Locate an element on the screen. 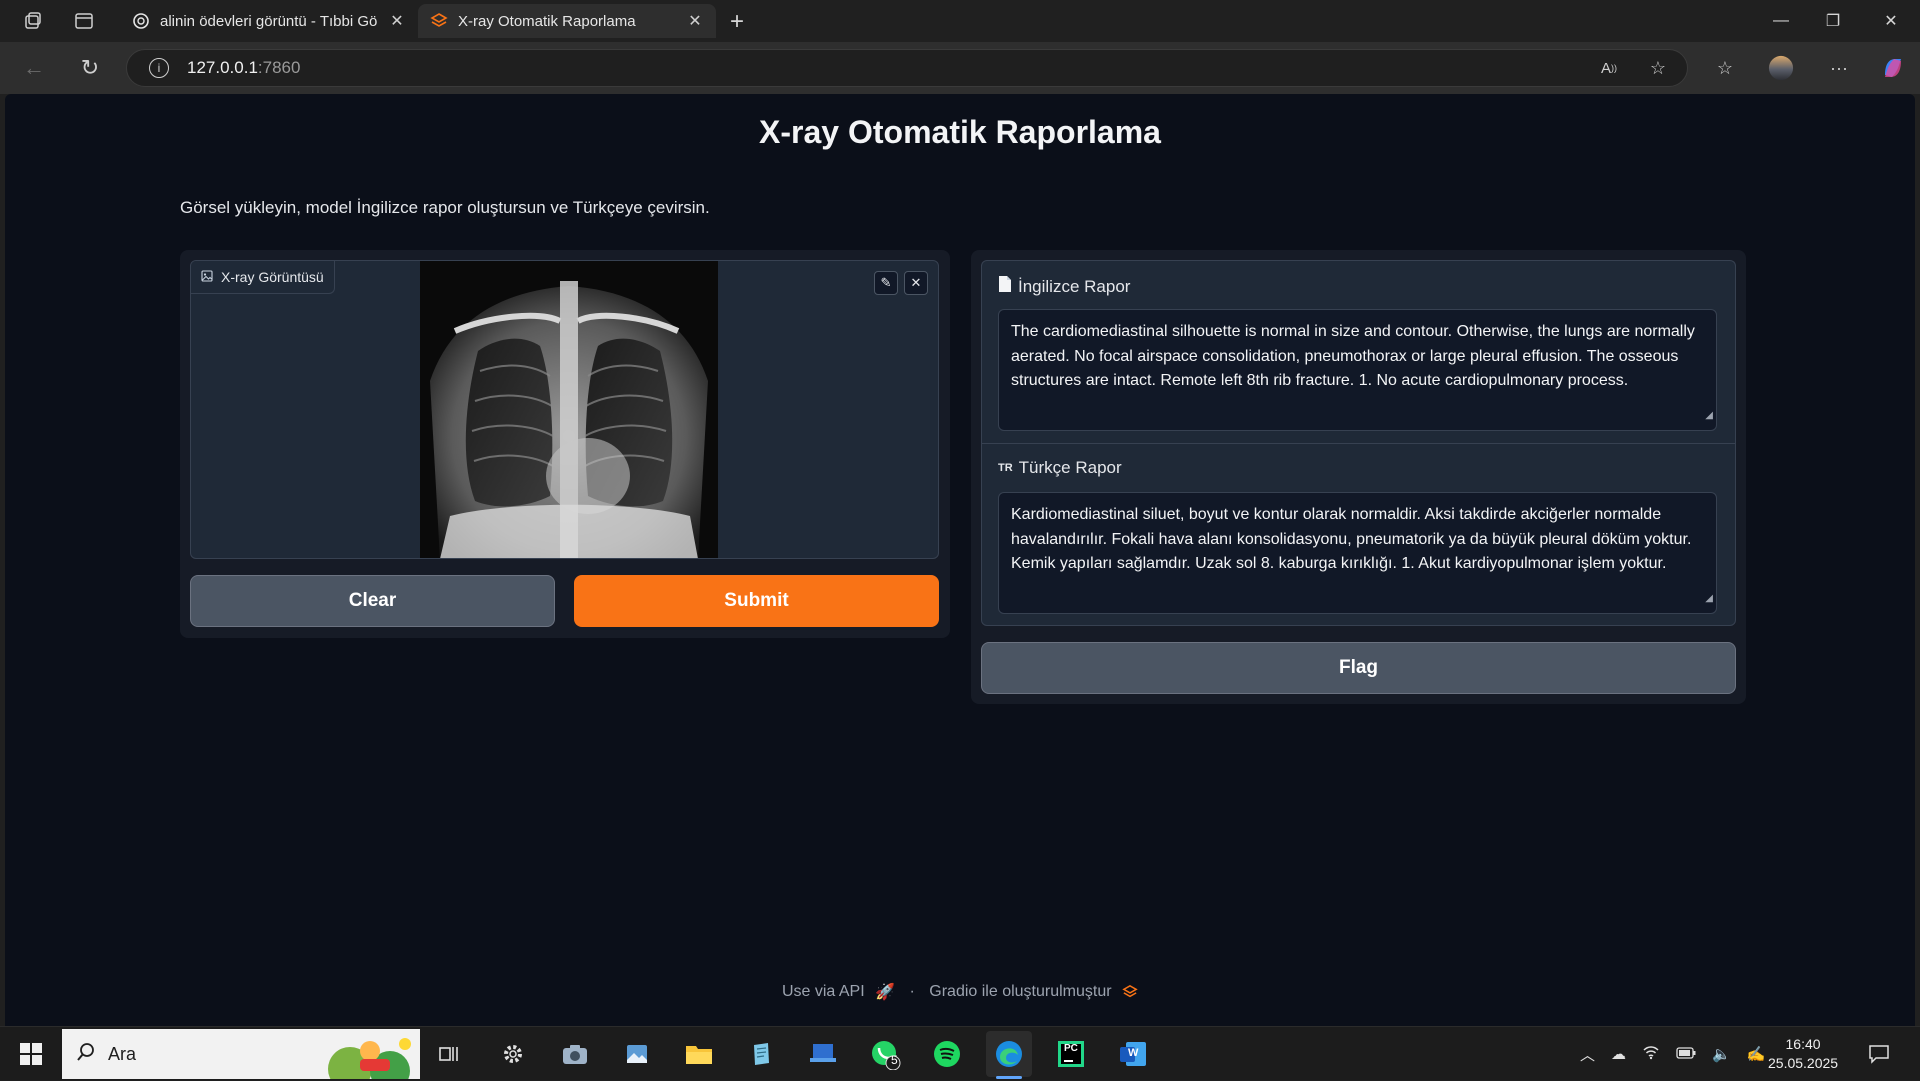 This screenshot has height=1081, width=1920. restore-icon: ❐ is located at coordinates (1833, 21).